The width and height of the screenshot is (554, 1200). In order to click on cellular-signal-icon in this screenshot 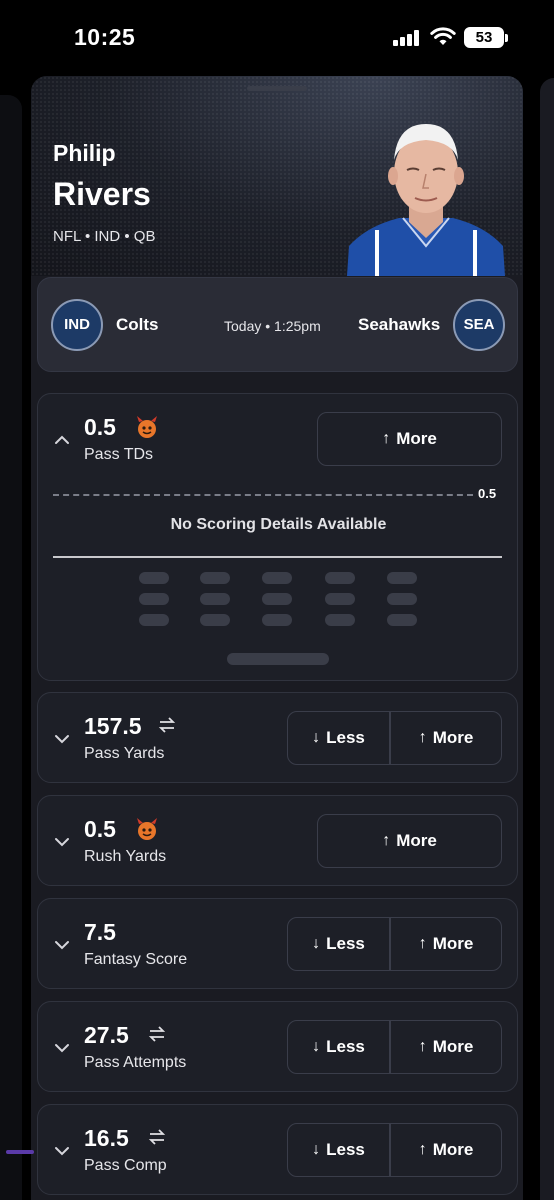, I will do `click(406, 38)`.